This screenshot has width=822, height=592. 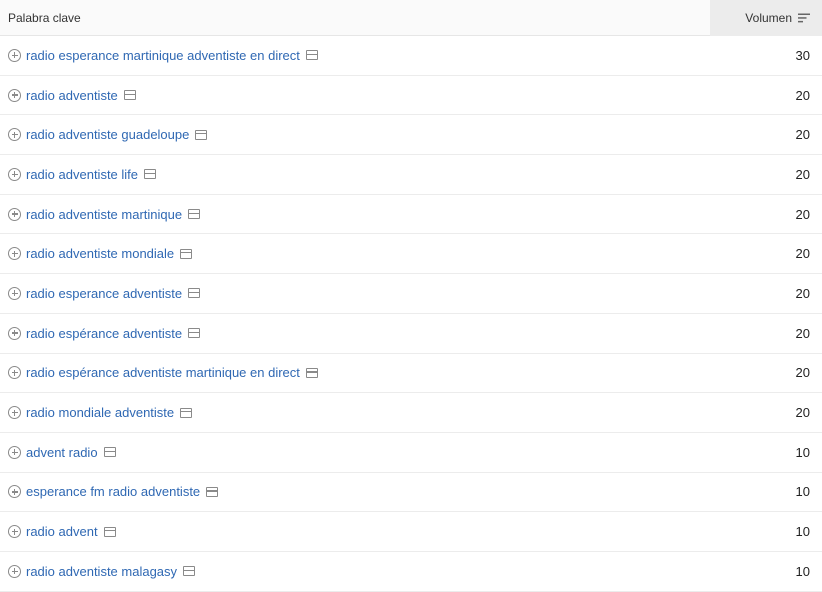 I want to click on table-row: radio espérance adventiste 20, so click(x=411, y=334).